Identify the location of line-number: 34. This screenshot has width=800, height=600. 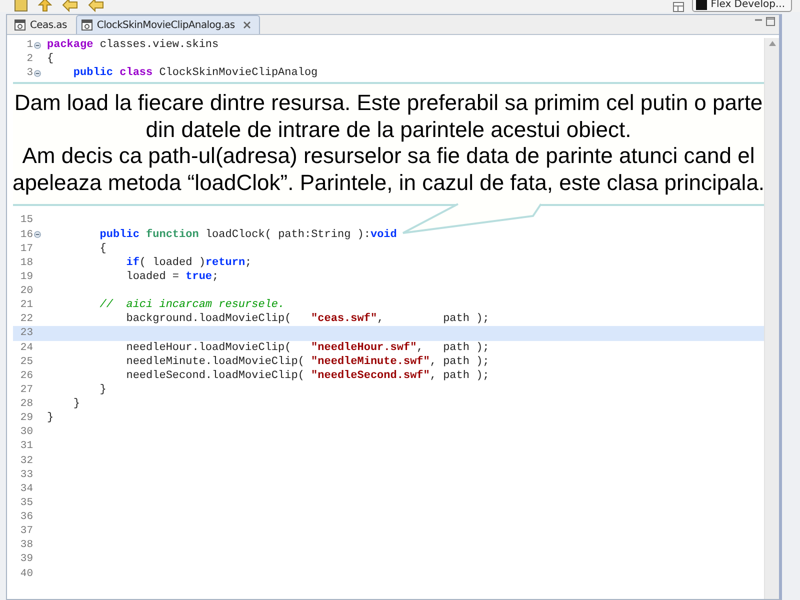
(26, 488).